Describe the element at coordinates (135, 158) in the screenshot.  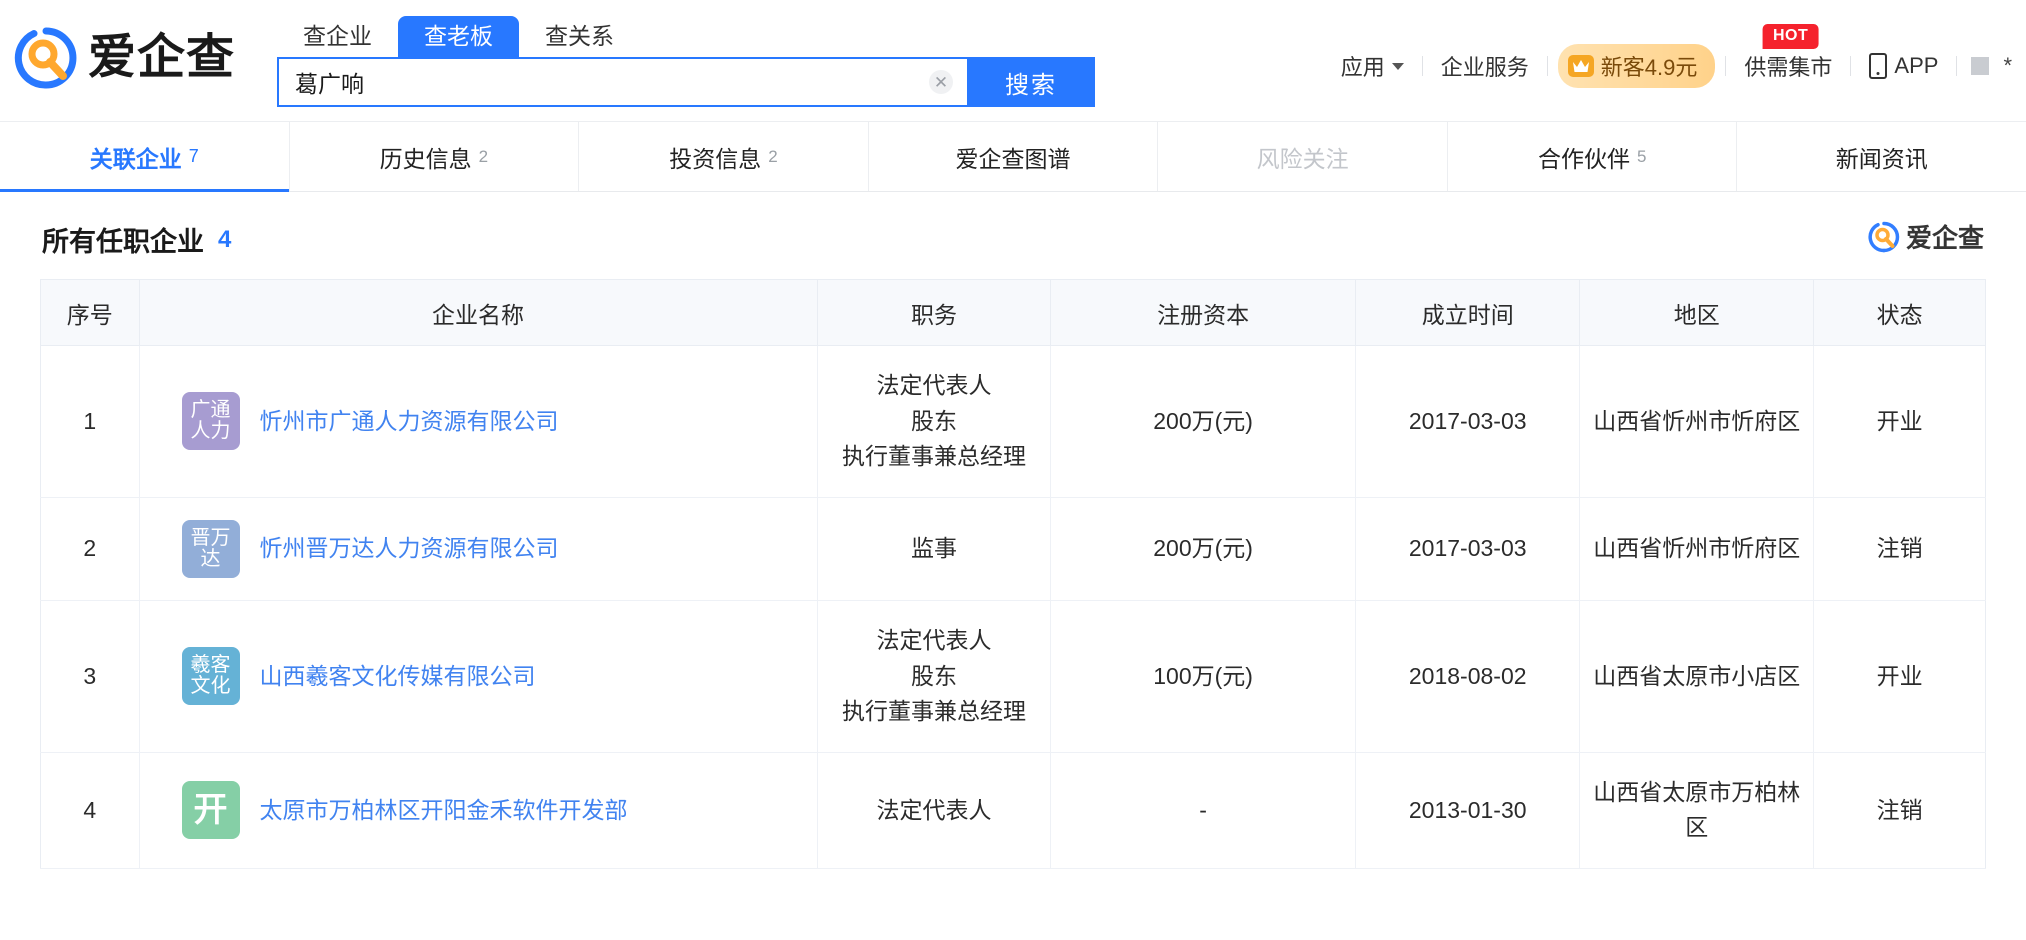
I see `tab-label: 关联企业` at that location.